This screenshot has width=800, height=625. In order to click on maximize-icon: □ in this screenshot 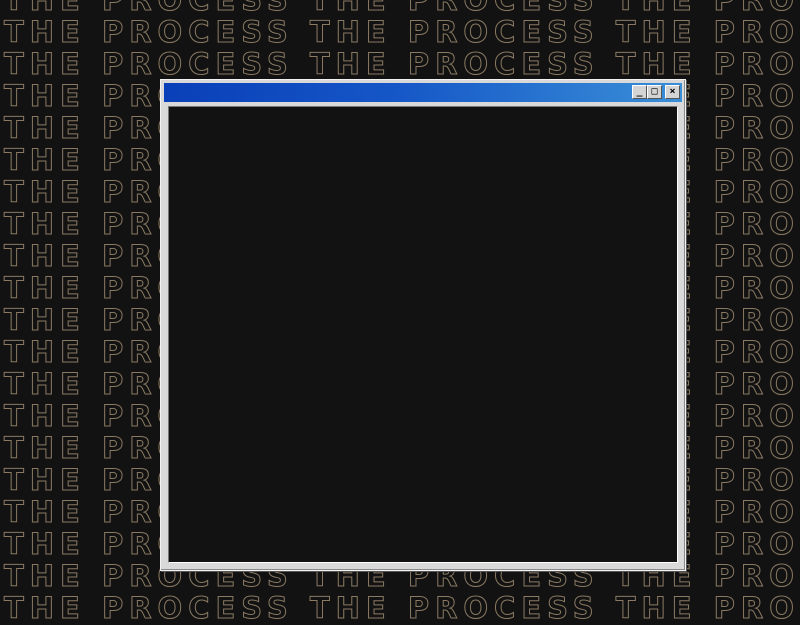, I will do `click(654, 91)`.